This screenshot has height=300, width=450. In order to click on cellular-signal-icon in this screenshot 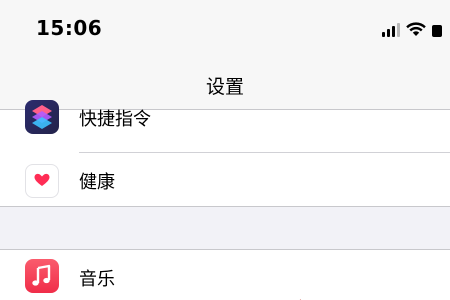, I will do `click(391, 30)`.